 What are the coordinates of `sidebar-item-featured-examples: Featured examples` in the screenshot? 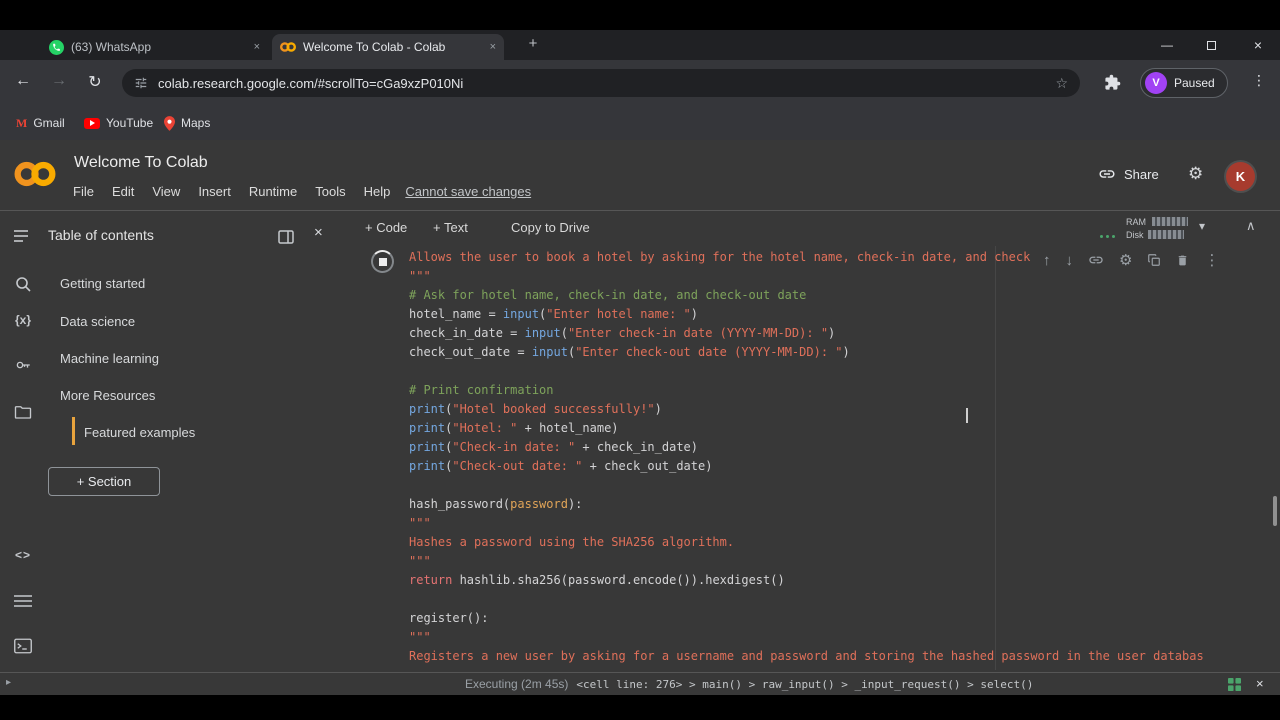 It's located at (139, 432).